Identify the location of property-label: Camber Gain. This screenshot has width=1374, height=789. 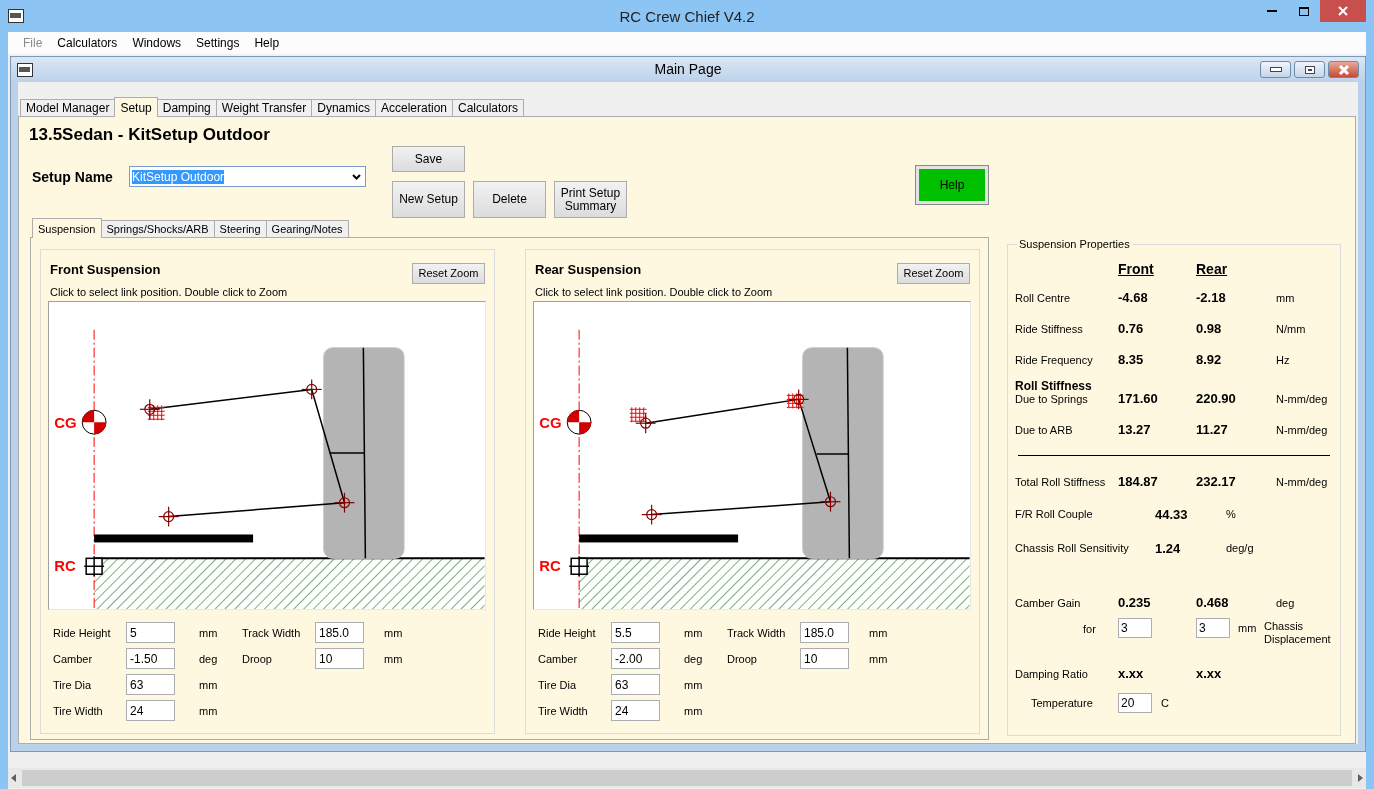
(1048, 602).